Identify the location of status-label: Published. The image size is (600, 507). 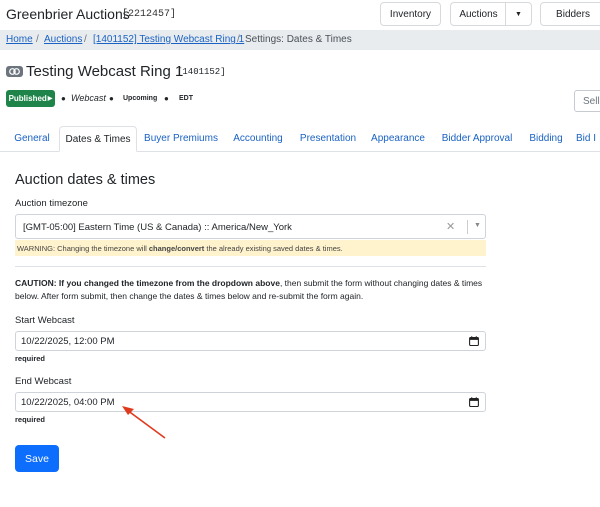
(27, 98).